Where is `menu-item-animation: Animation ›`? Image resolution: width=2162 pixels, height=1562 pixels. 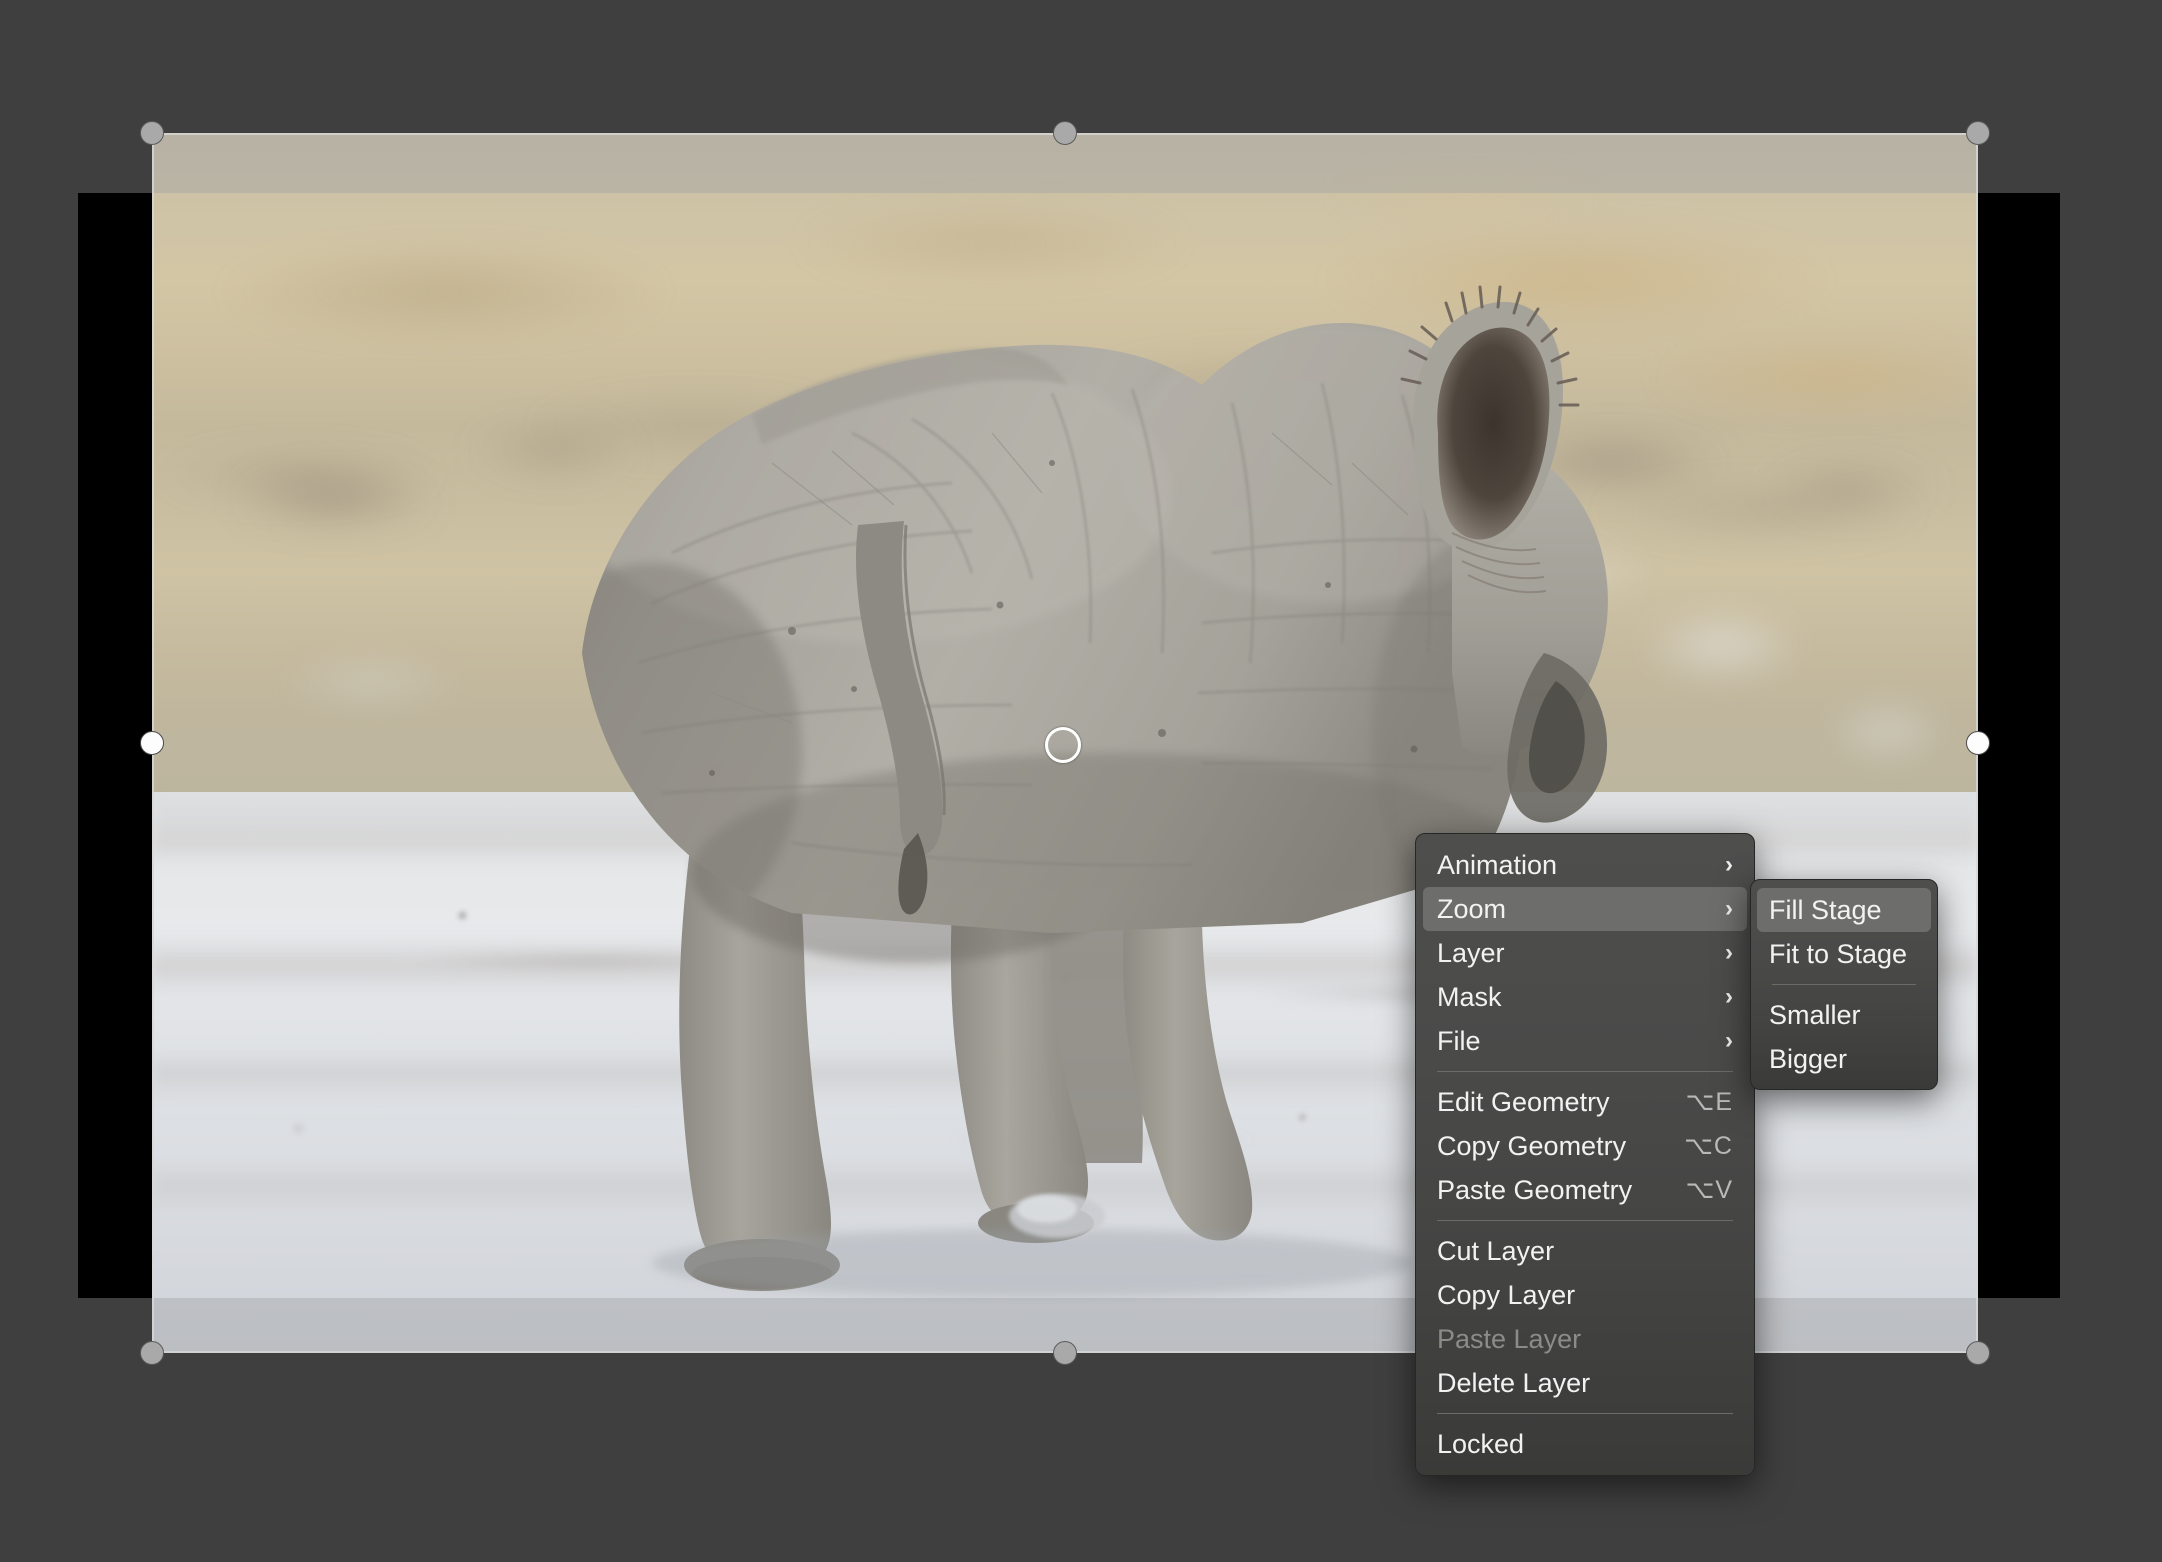
menu-item-animation: Animation › is located at coordinates (1585, 865).